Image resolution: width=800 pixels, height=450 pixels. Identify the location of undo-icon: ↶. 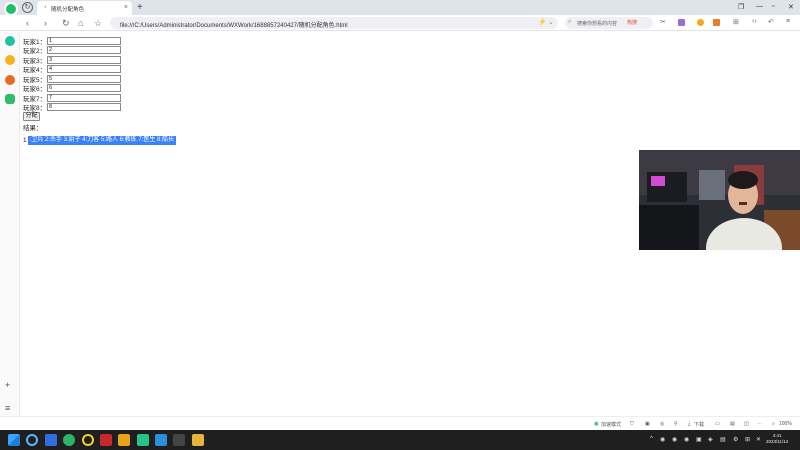
(771, 22).